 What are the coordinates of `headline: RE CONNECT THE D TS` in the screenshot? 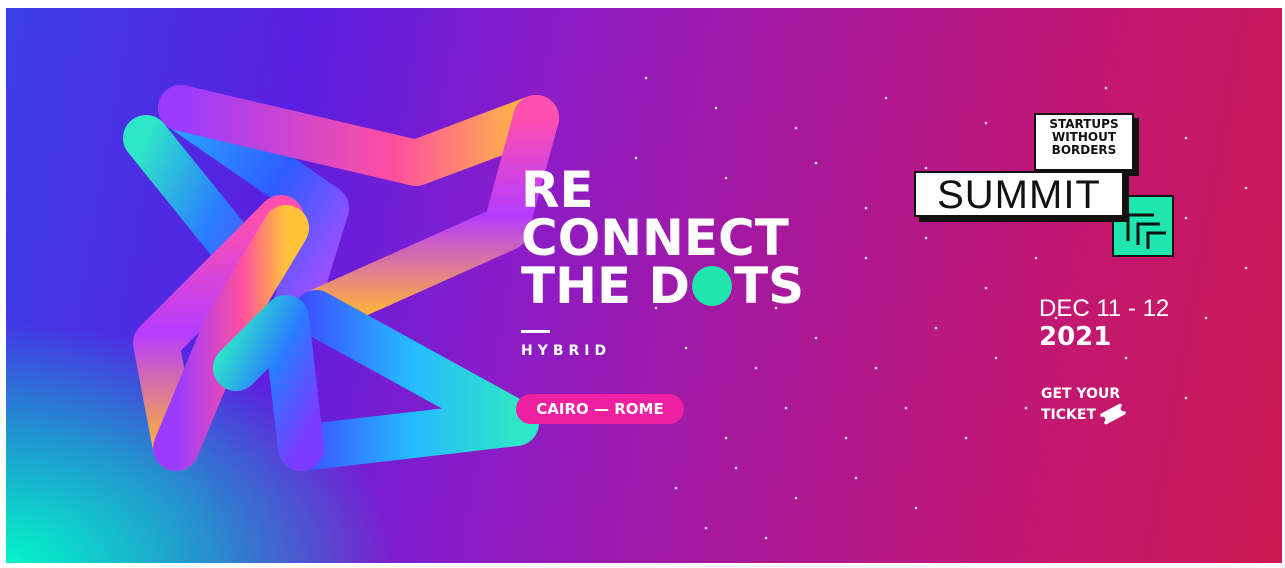 It's located at (662, 236).